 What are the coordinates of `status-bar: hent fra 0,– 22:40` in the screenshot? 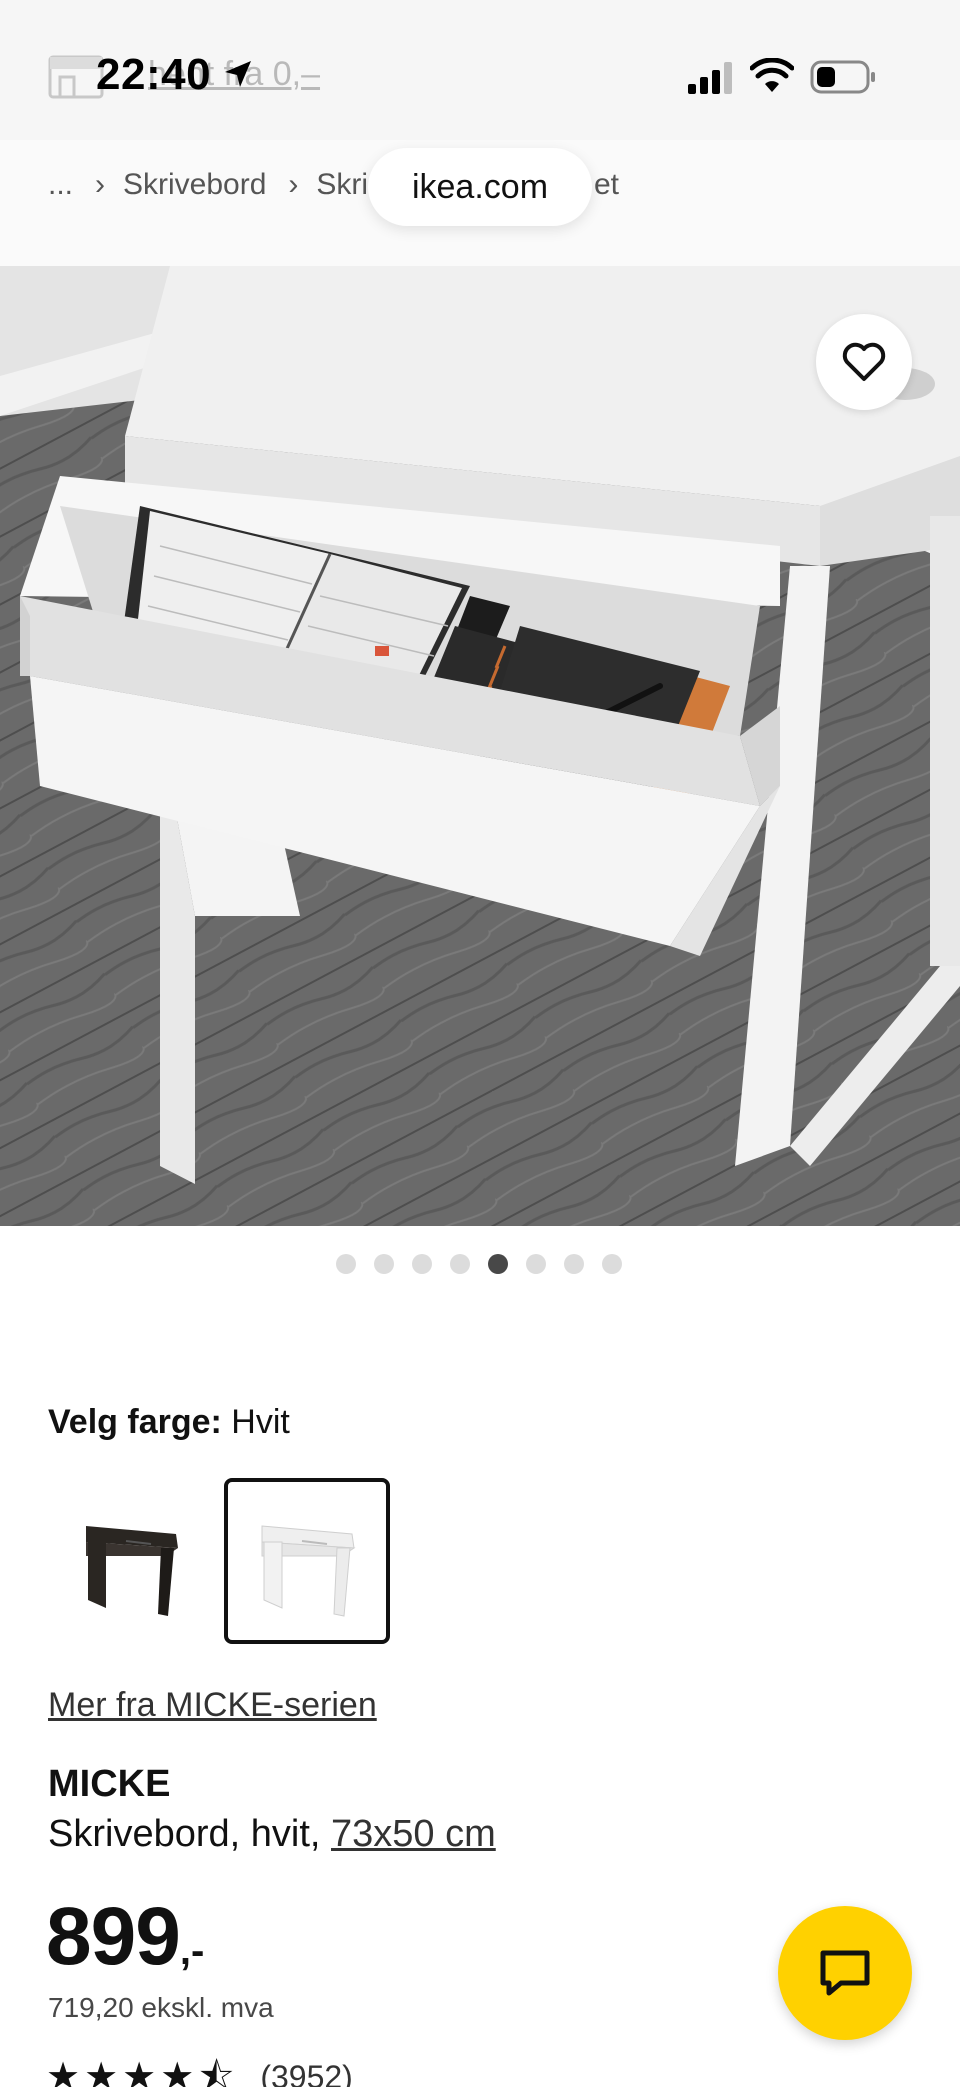 It's located at (480, 70).